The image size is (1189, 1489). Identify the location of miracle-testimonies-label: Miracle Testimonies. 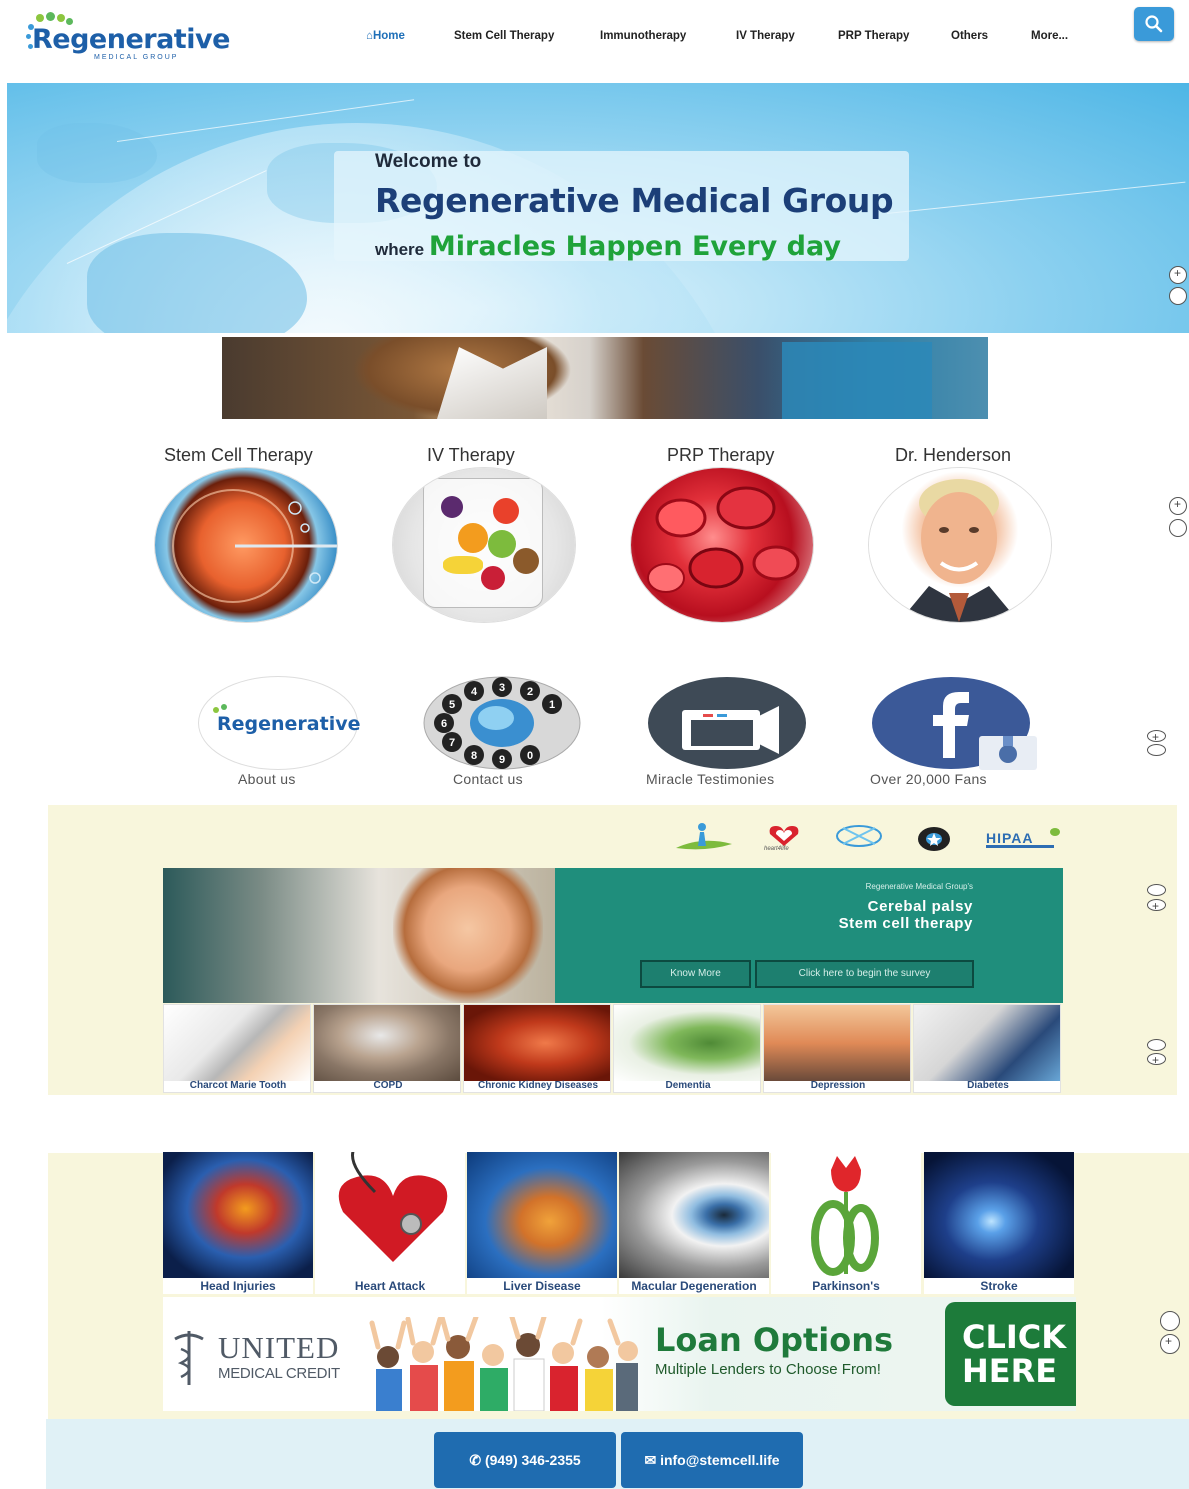
(710, 779).